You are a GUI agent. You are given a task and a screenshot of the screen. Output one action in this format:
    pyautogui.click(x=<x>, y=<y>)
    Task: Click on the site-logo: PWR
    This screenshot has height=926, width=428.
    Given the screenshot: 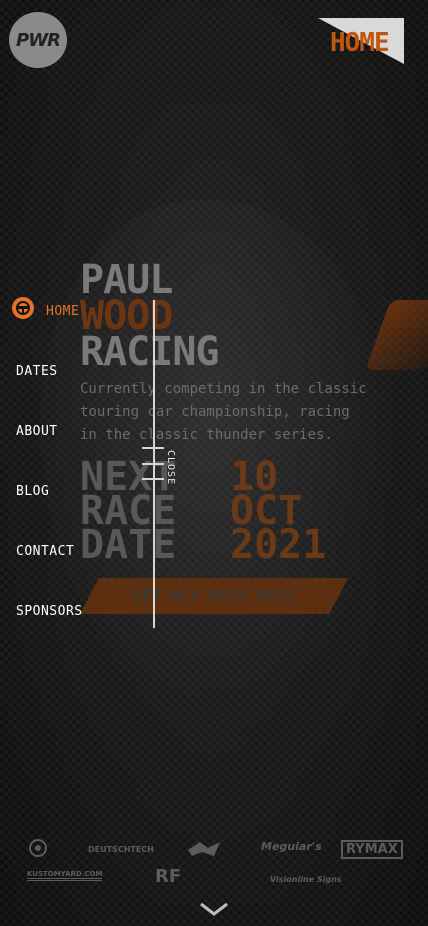 What is the action you would take?
    pyautogui.click(x=38, y=40)
    